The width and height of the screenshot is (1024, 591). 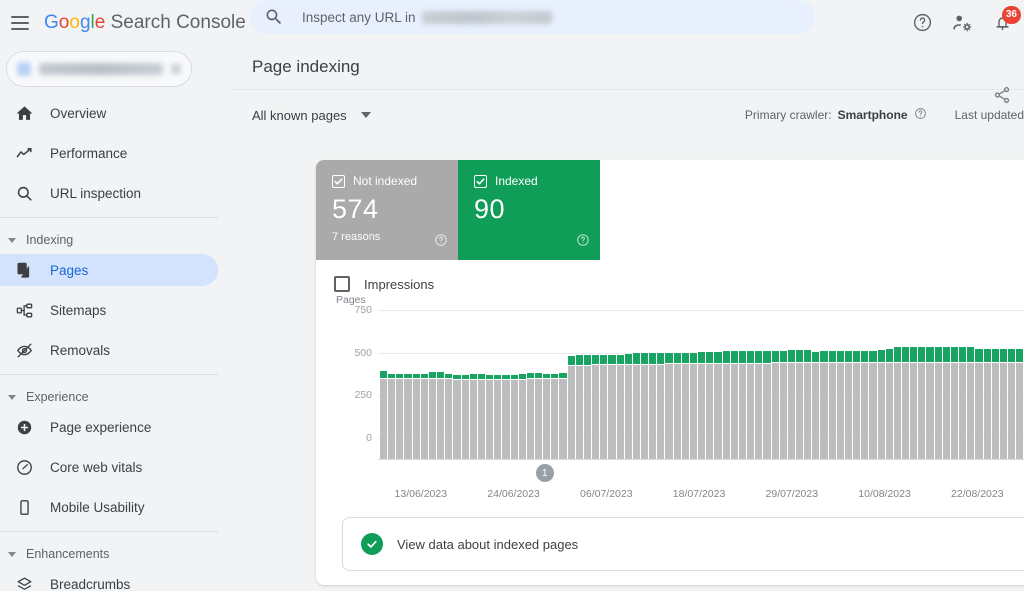 I want to click on sidebar-item-overview: Overview, so click(x=109, y=113).